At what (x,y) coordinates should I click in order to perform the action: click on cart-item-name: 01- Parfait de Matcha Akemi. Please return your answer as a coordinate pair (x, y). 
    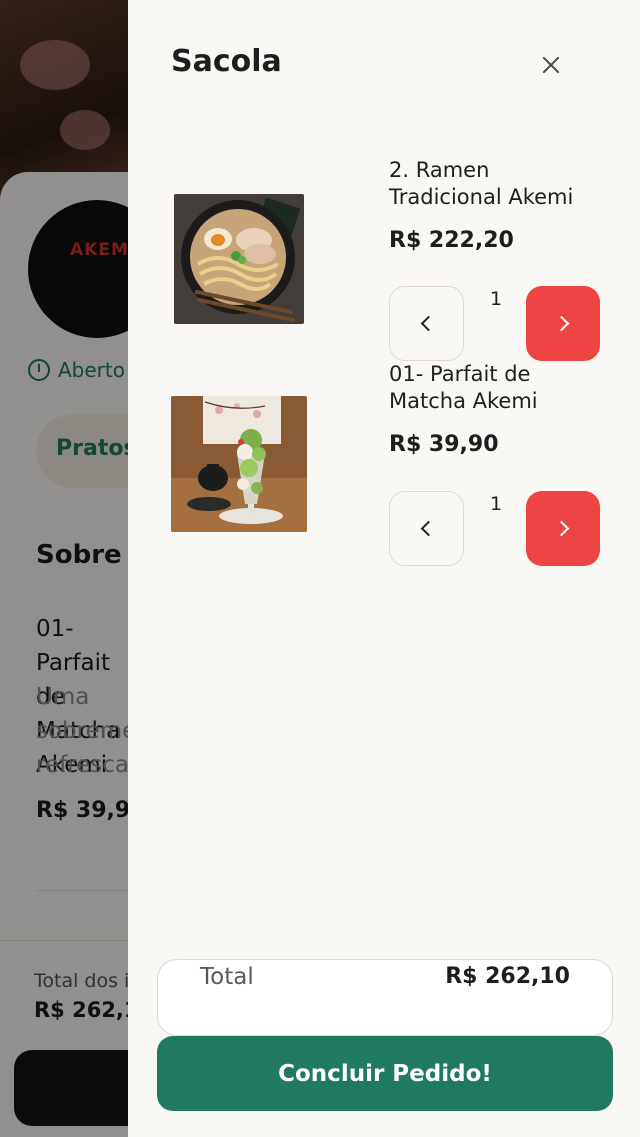
    Looking at the image, I should click on (463, 387).